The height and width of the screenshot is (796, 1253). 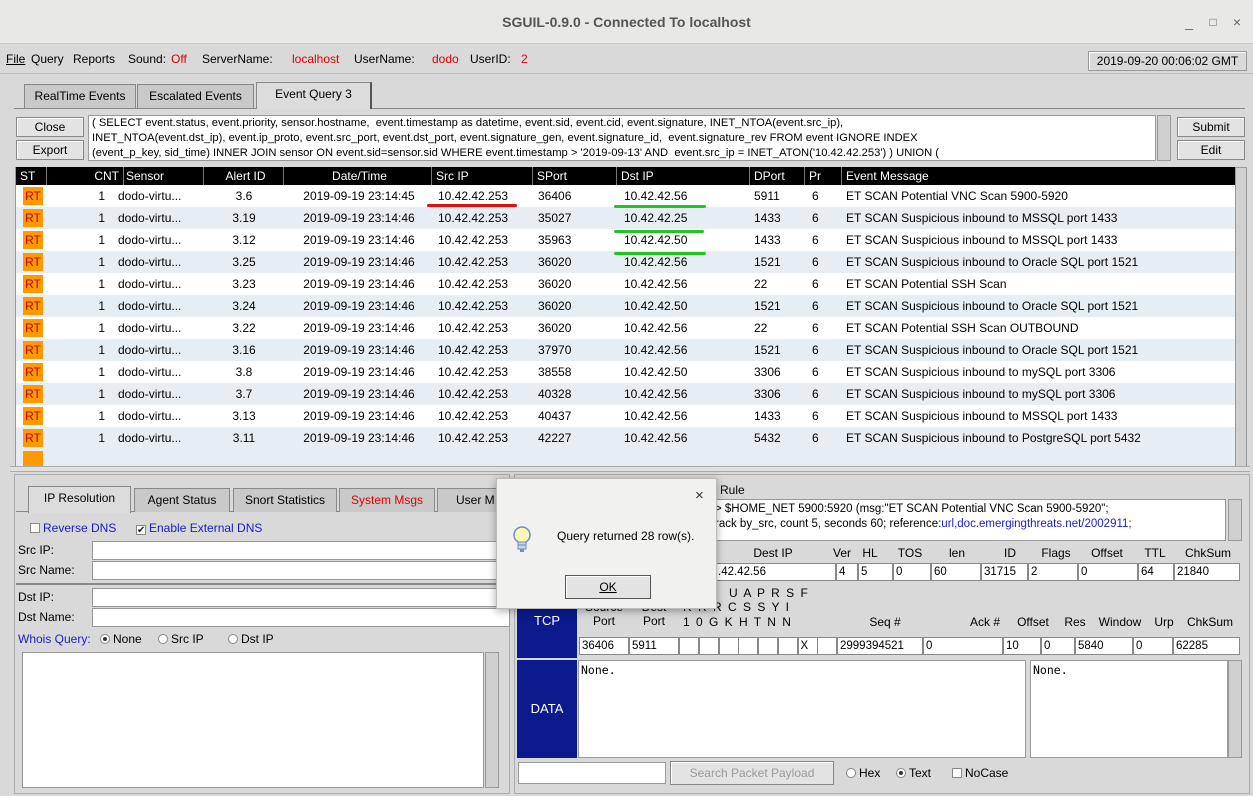 I want to click on close-window-button: ×, so click(x=1237, y=22).